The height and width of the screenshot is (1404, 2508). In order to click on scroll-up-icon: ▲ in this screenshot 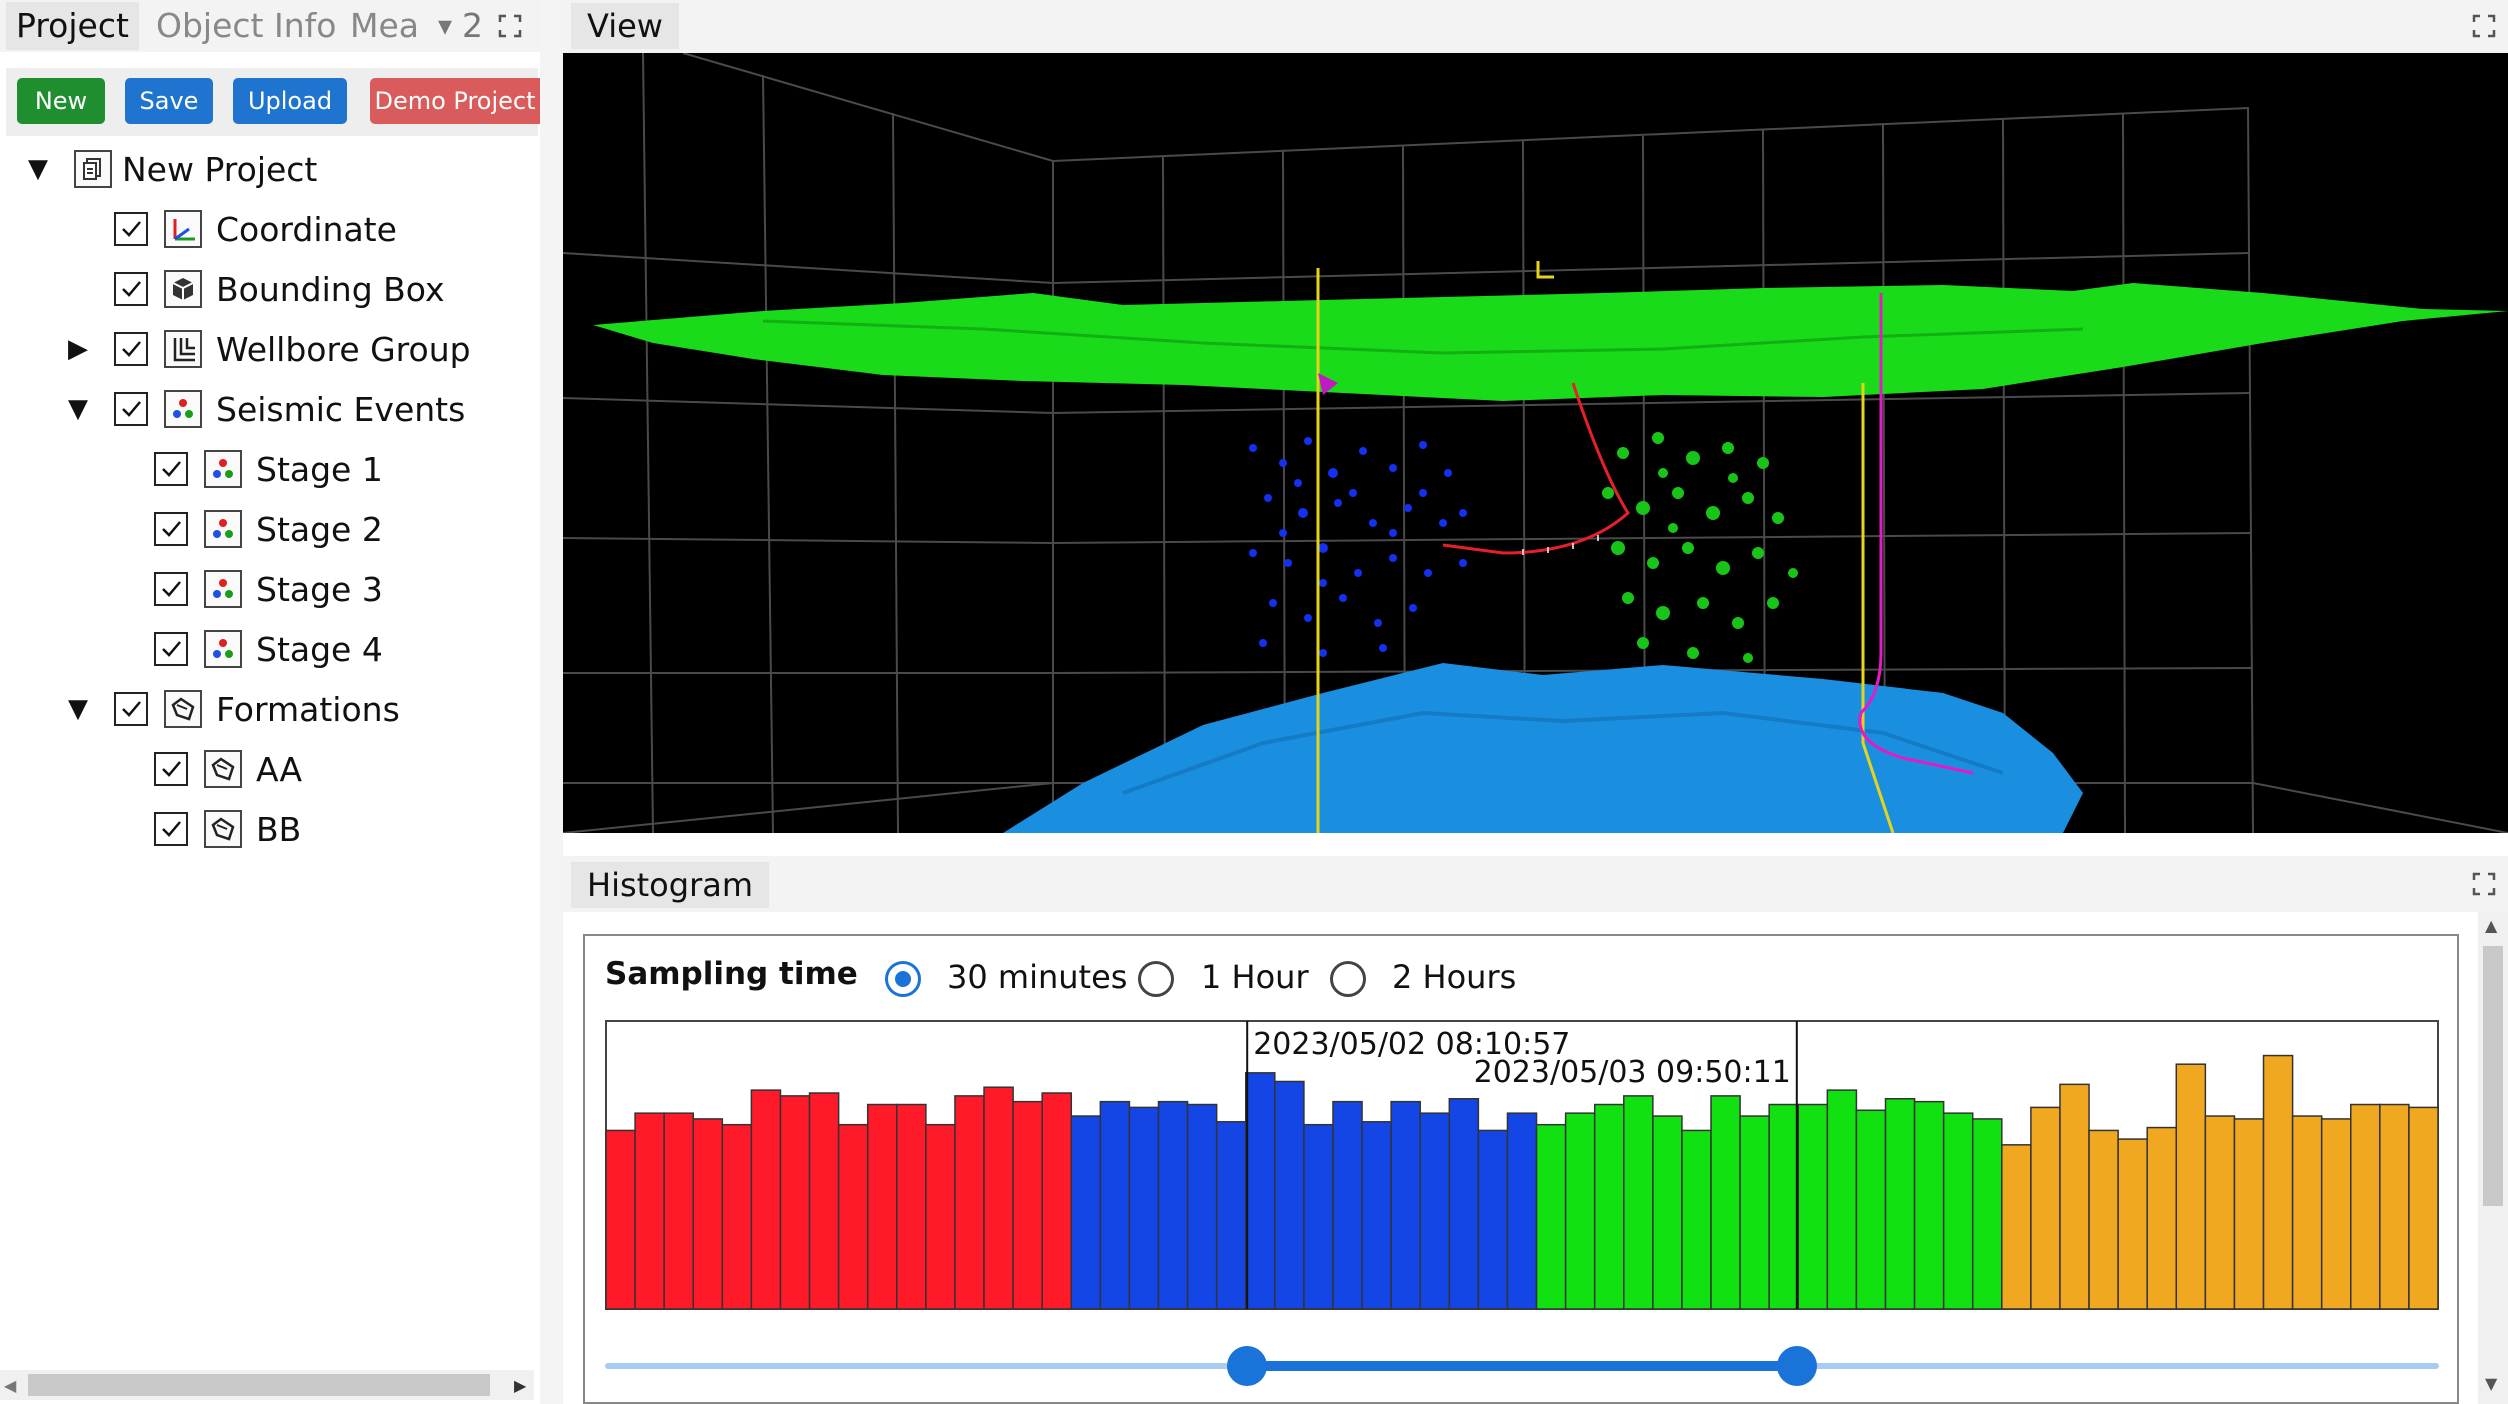, I will do `click(2491, 925)`.